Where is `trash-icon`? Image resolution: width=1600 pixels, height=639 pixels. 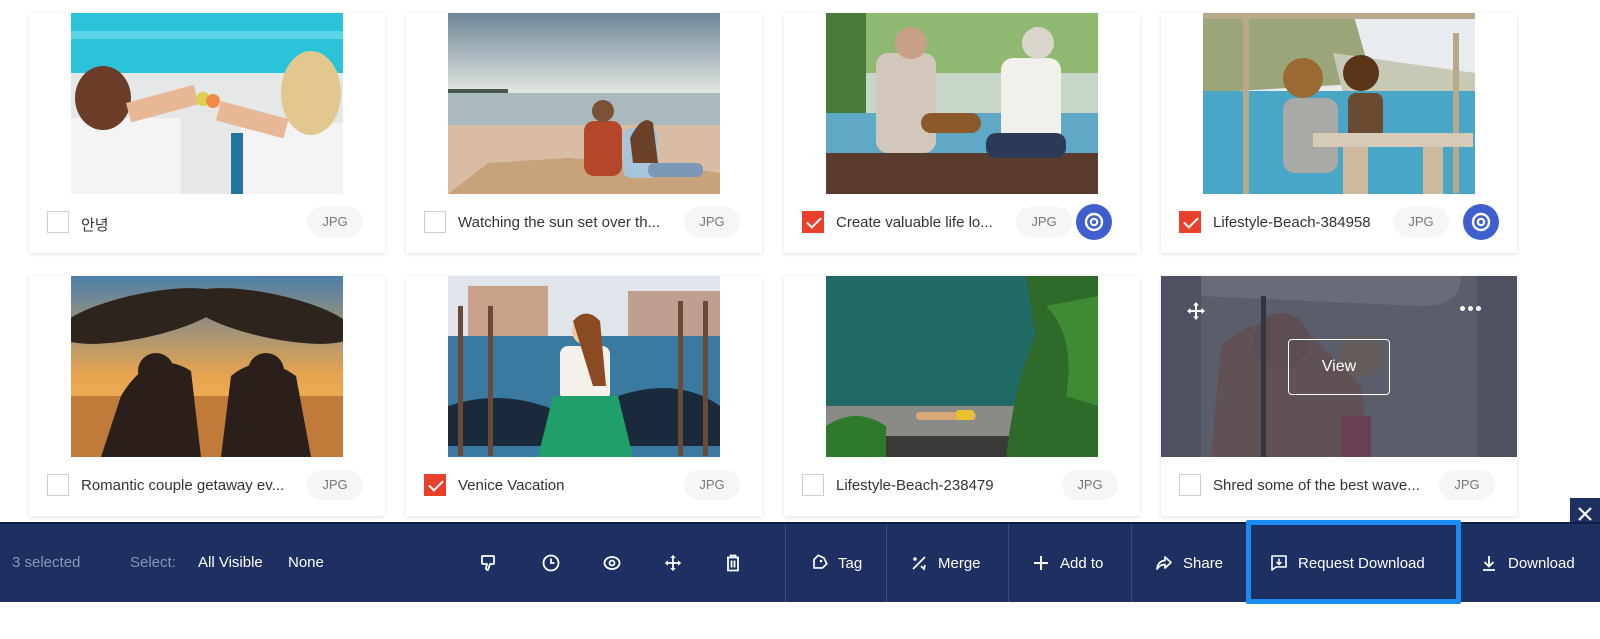
trash-icon is located at coordinates (733, 563).